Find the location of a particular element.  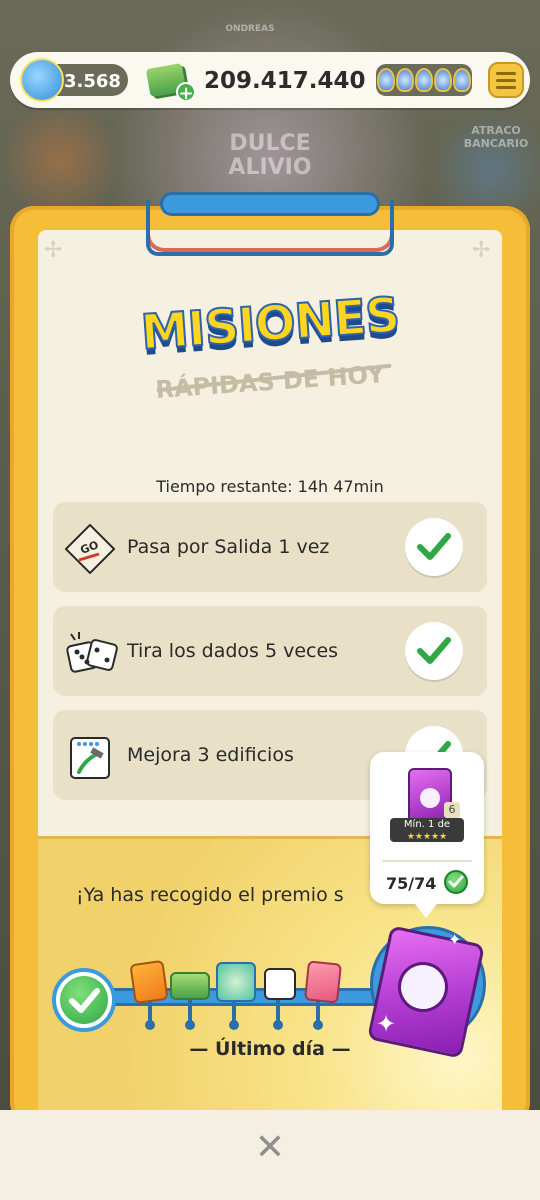

menu-button is located at coordinates (506, 80).